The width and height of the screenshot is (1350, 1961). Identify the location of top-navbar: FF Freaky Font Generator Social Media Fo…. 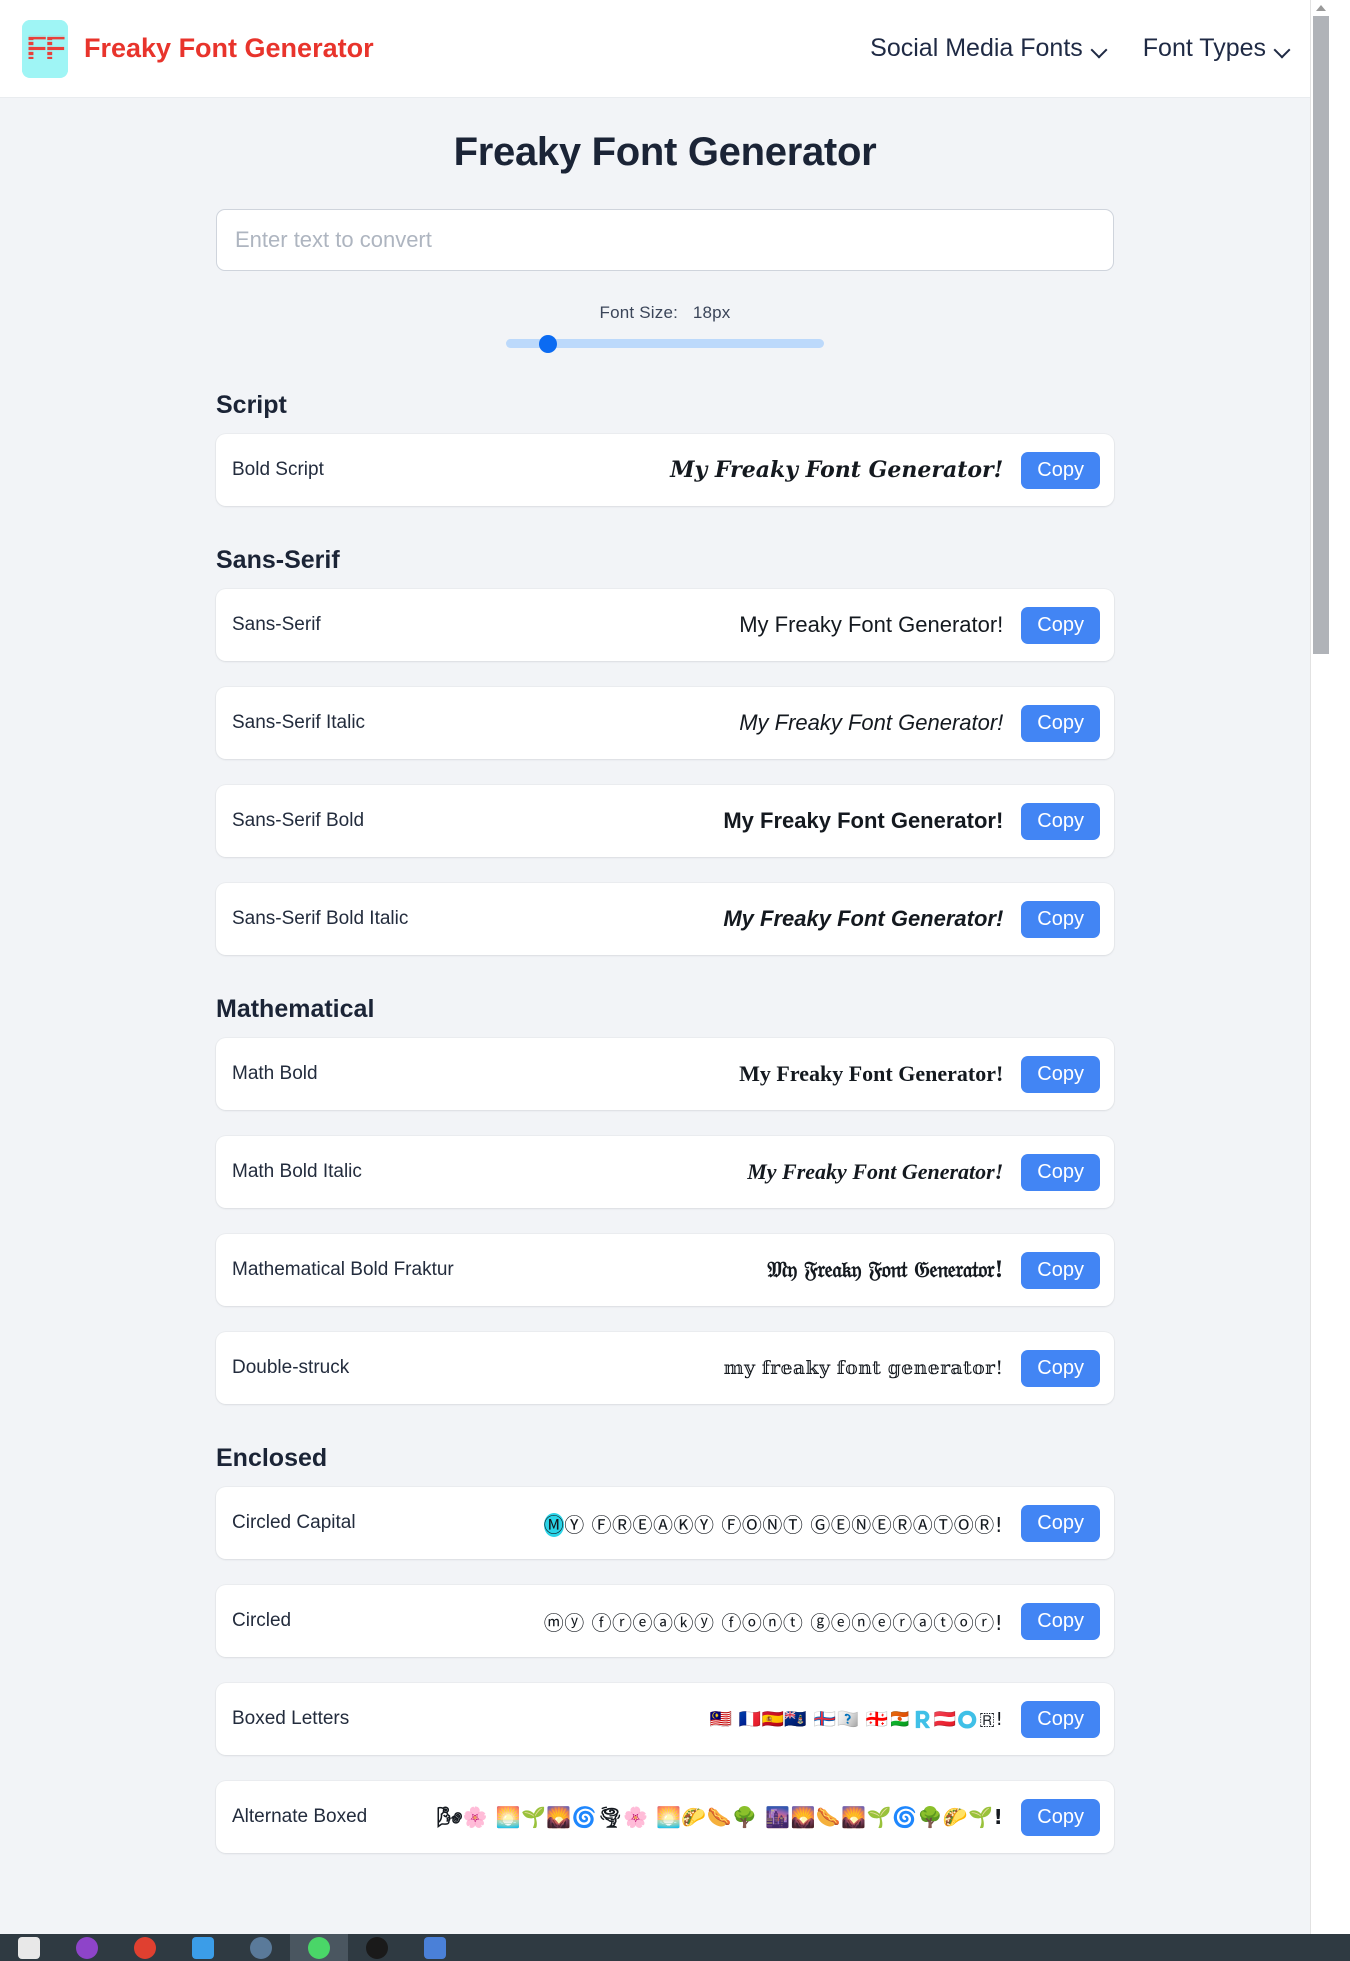
(665, 49).